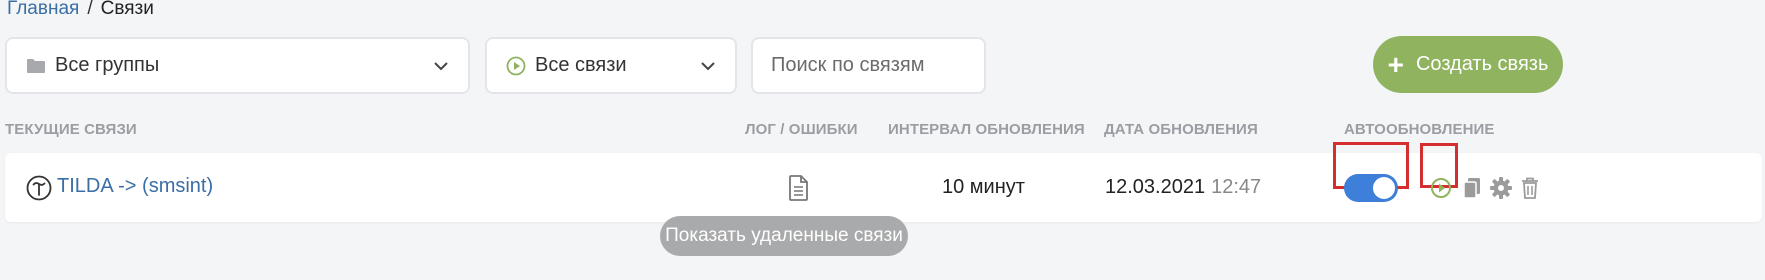 The height and width of the screenshot is (280, 1765). I want to click on breadcrumb: Главная / Связи, so click(80, 10).